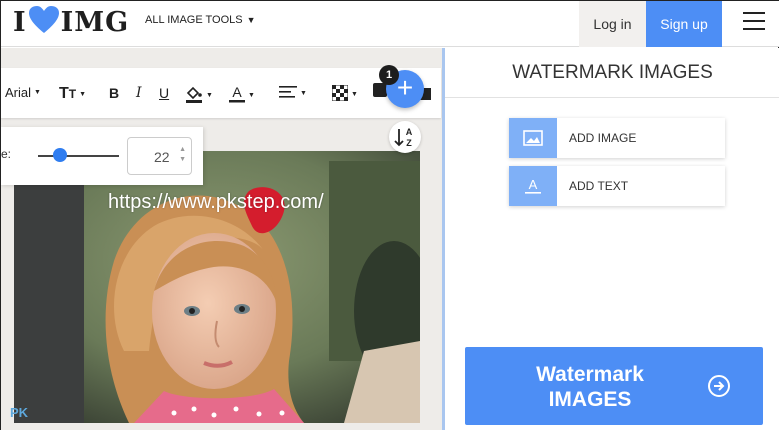 This screenshot has height=430, width=779. I want to click on sort-az-icon: A Z, so click(403, 137).